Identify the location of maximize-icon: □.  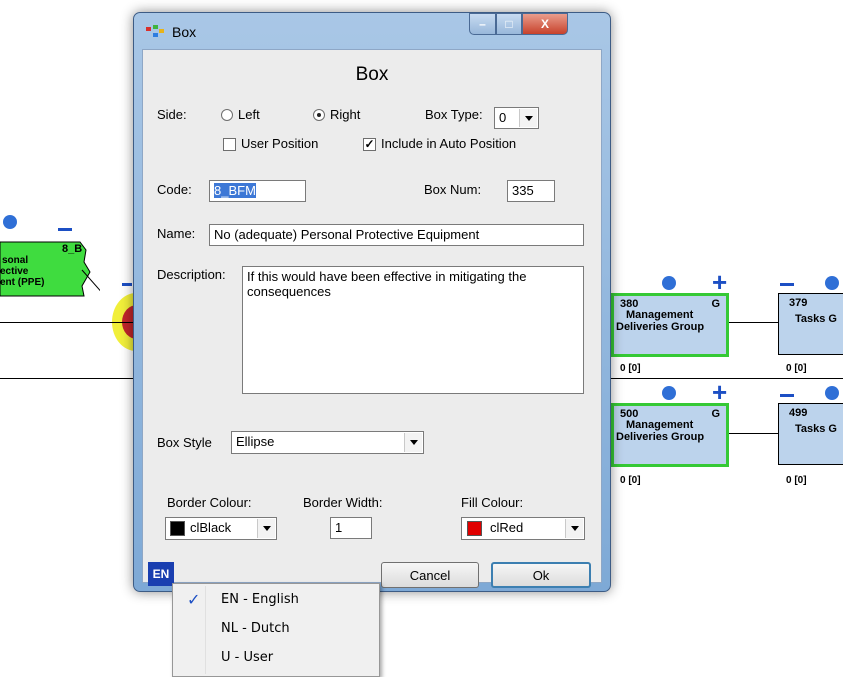
(509, 24).